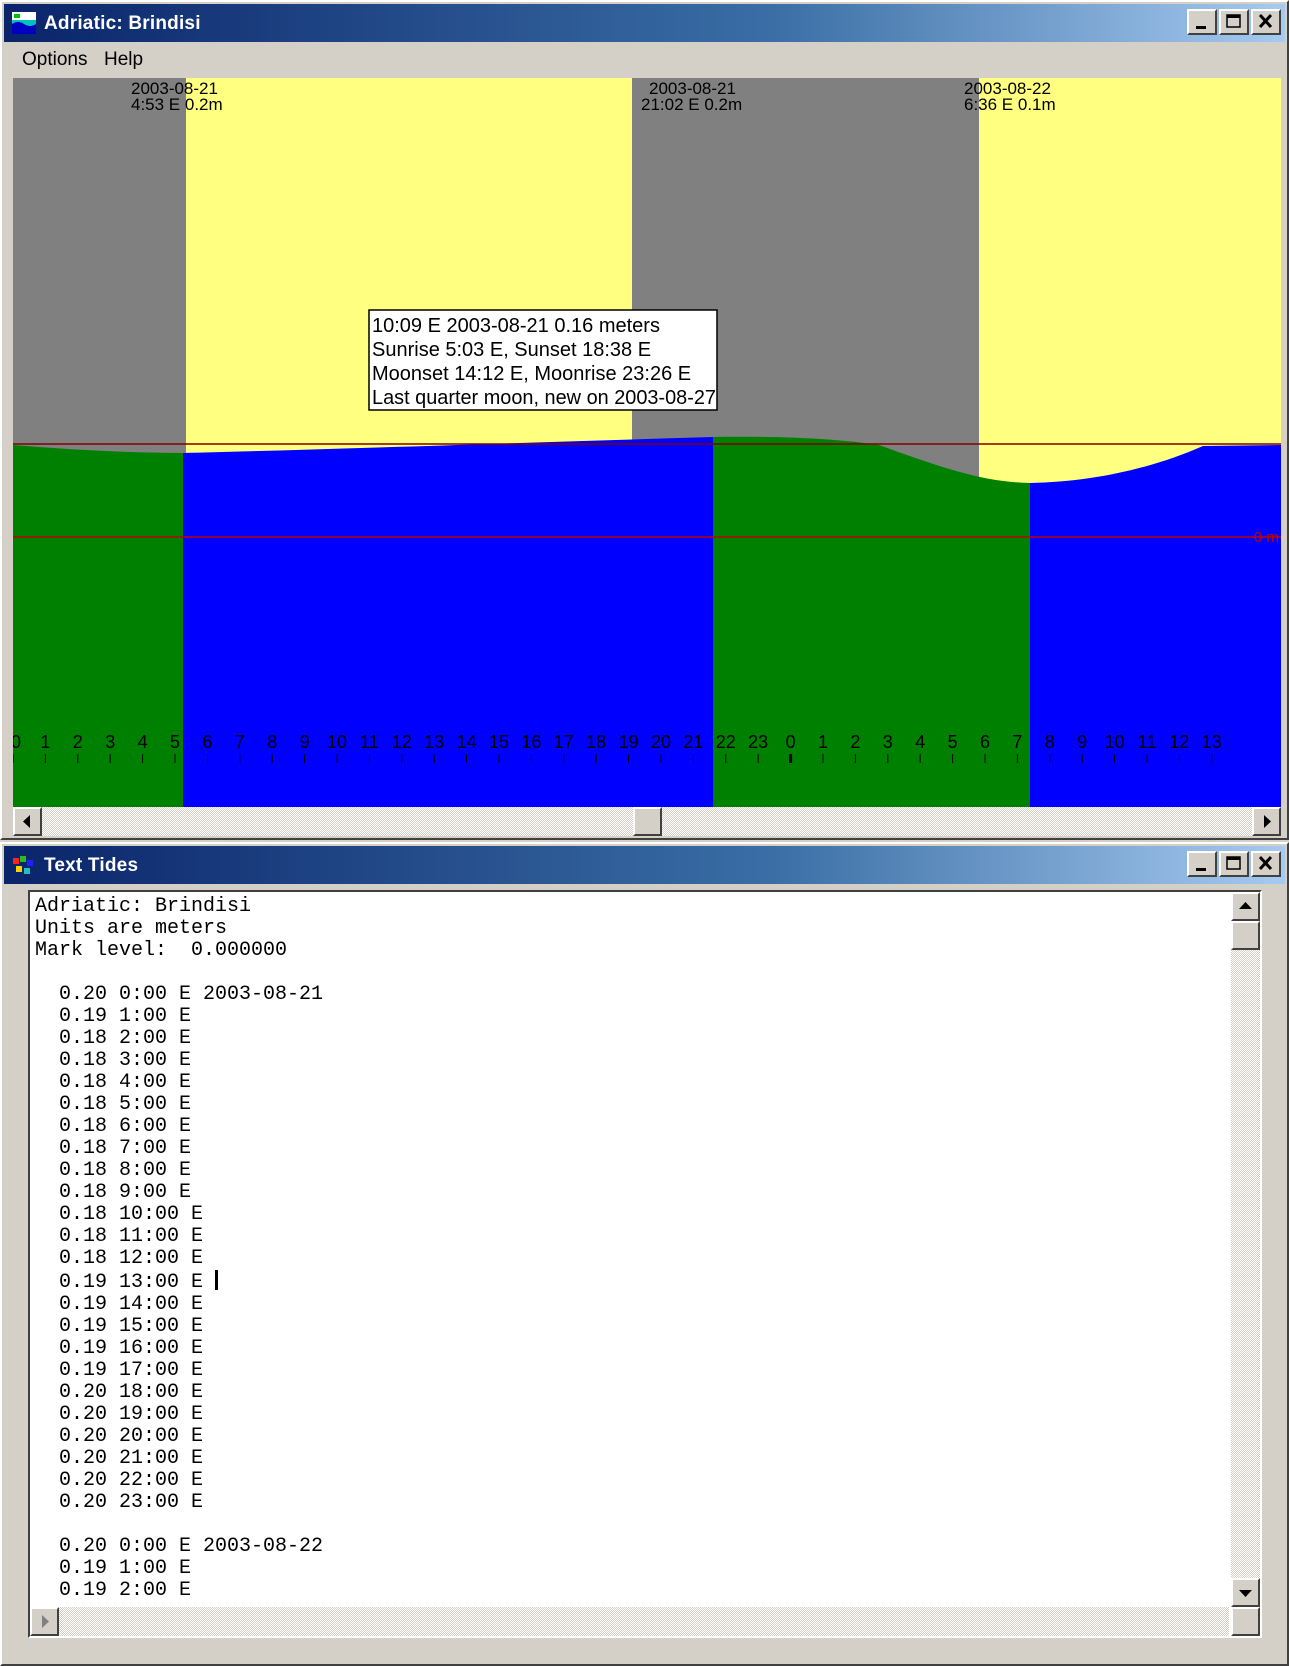 This screenshot has height=1666, width=1289. Describe the element at coordinates (113, 1126) in the screenshot. I see `tide-row: 0.18 6:00 E` at that location.